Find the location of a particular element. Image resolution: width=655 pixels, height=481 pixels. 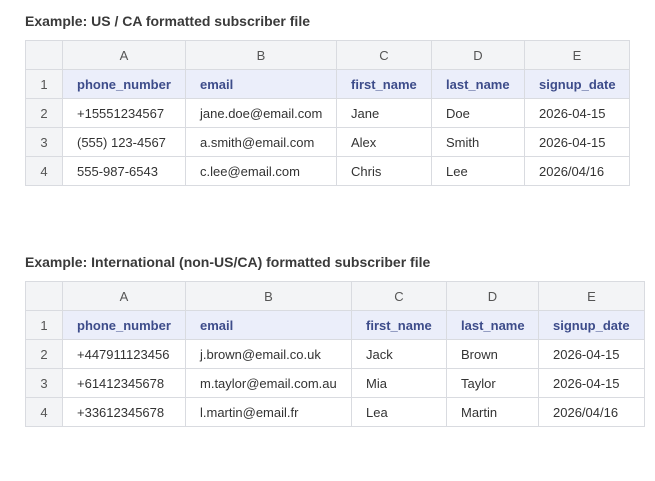

cell-first-name: Jane is located at coordinates (384, 113).